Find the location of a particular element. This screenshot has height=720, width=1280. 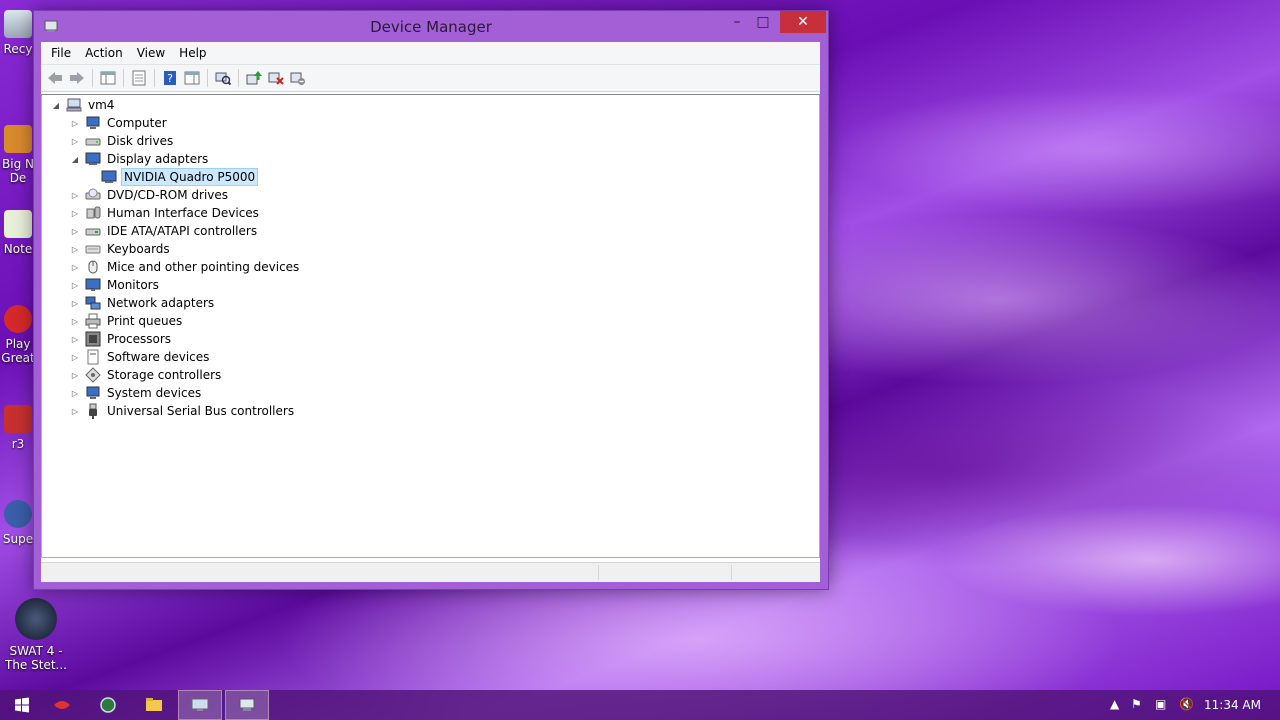

tree-node-human-interface-devices: ▷ Human Interface Devices is located at coordinates (165, 213).